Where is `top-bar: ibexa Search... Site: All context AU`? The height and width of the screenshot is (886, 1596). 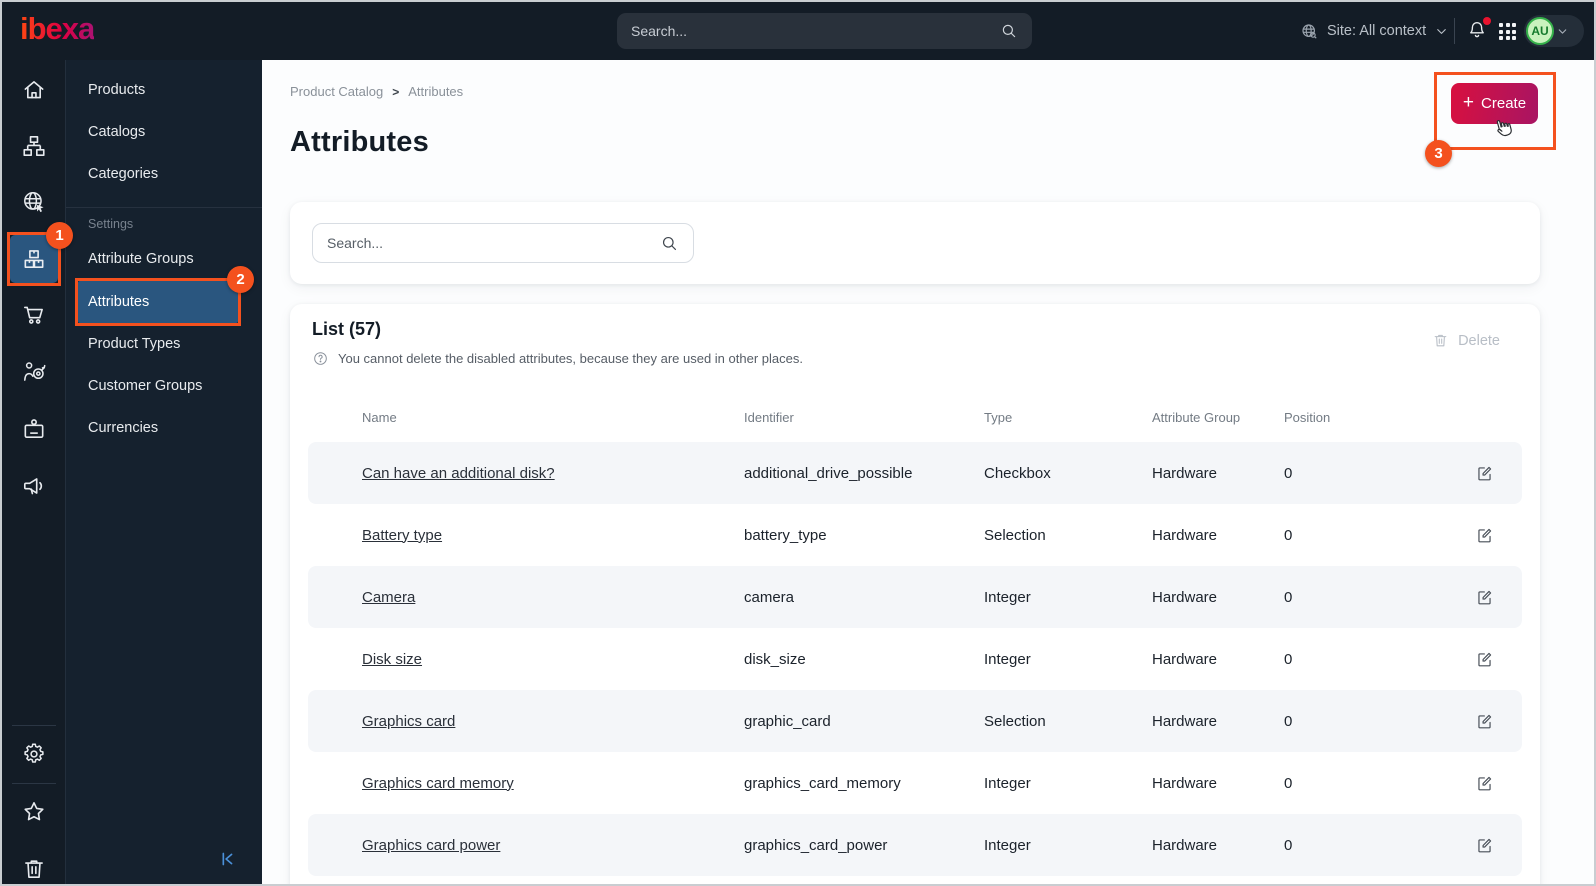 top-bar: ibexa Search... Site: All context AU is located at coordinates (798, 31).